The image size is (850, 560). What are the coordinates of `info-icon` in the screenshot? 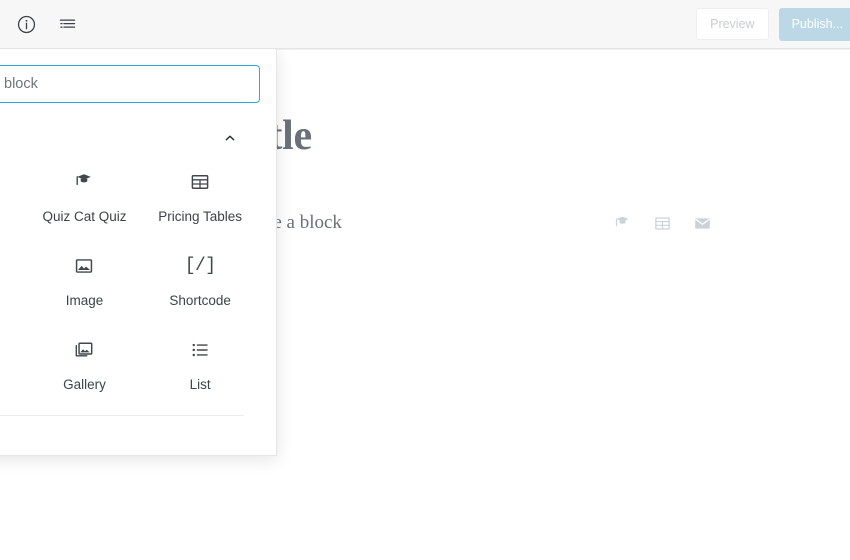 It's located at (26, 24).